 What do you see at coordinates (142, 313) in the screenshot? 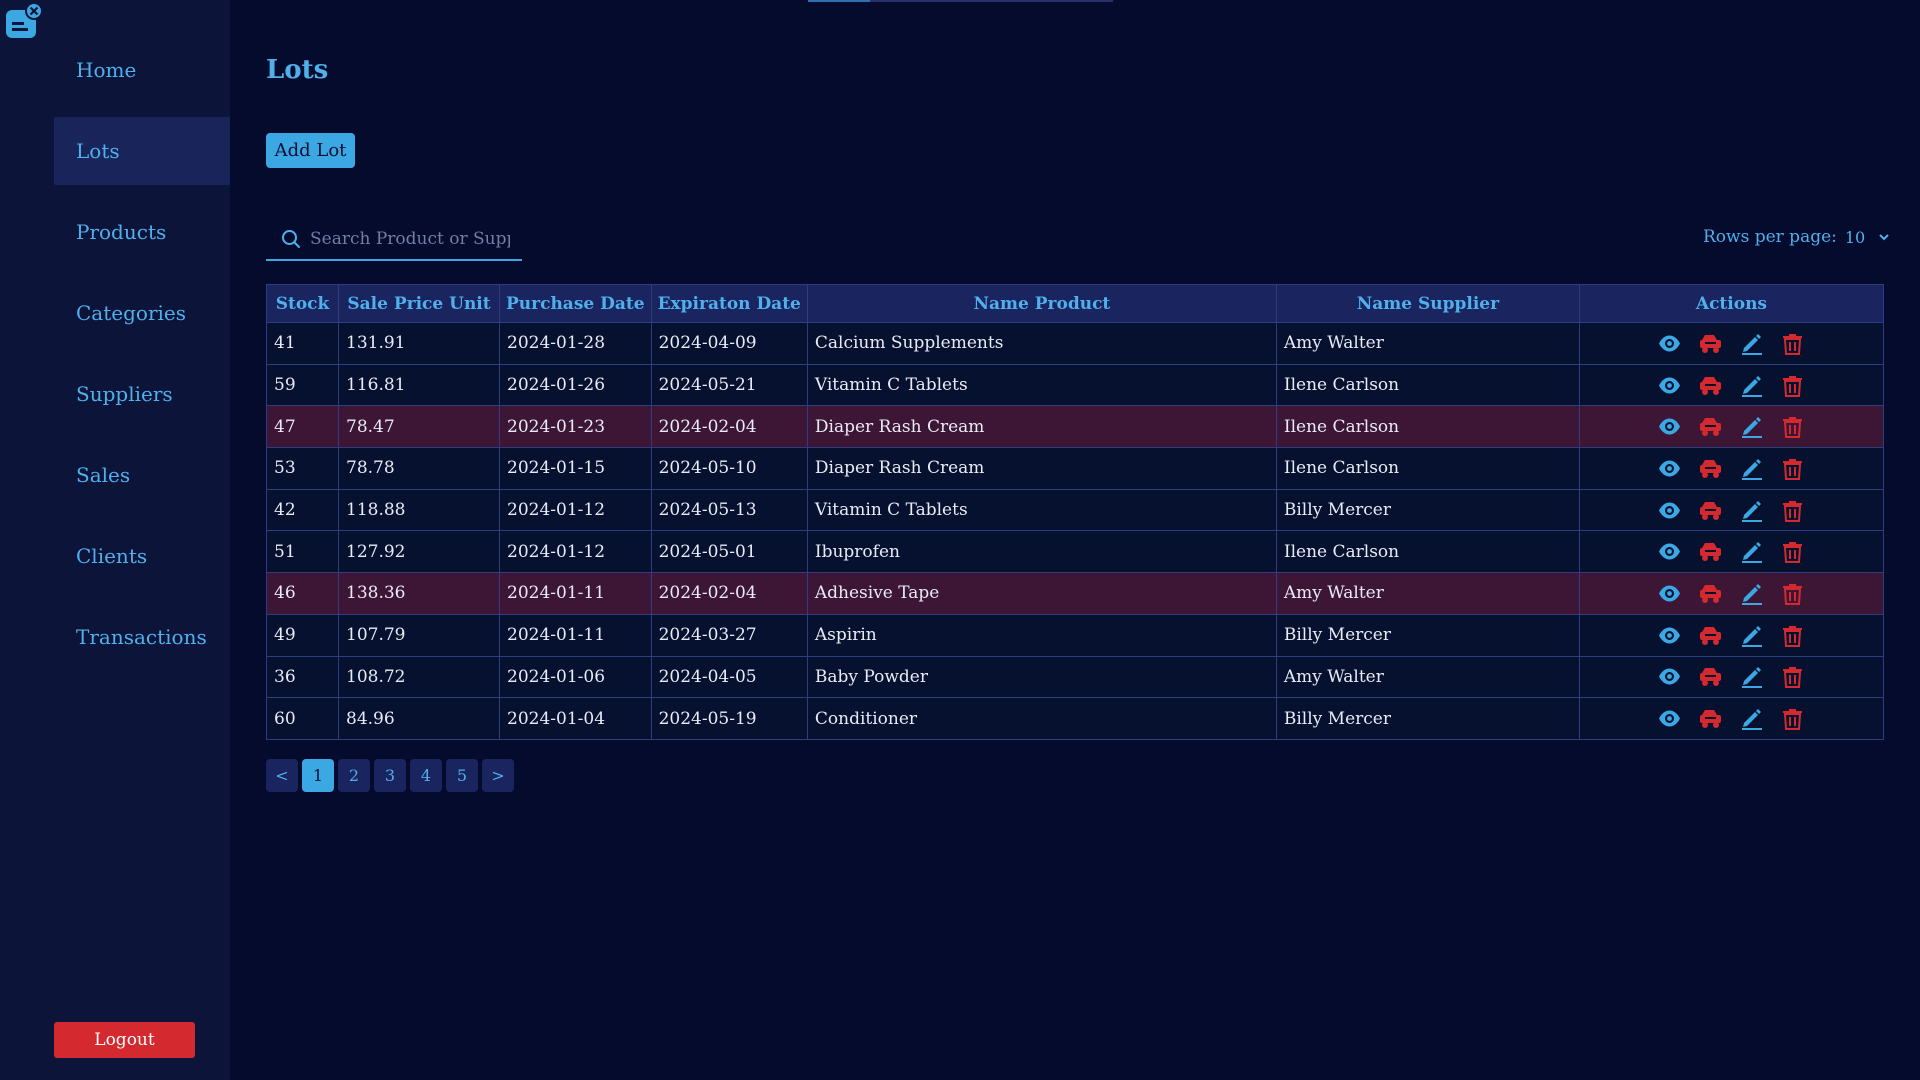
I see `sidebar-item-categories: Categories` at bounding box center [142, 313].